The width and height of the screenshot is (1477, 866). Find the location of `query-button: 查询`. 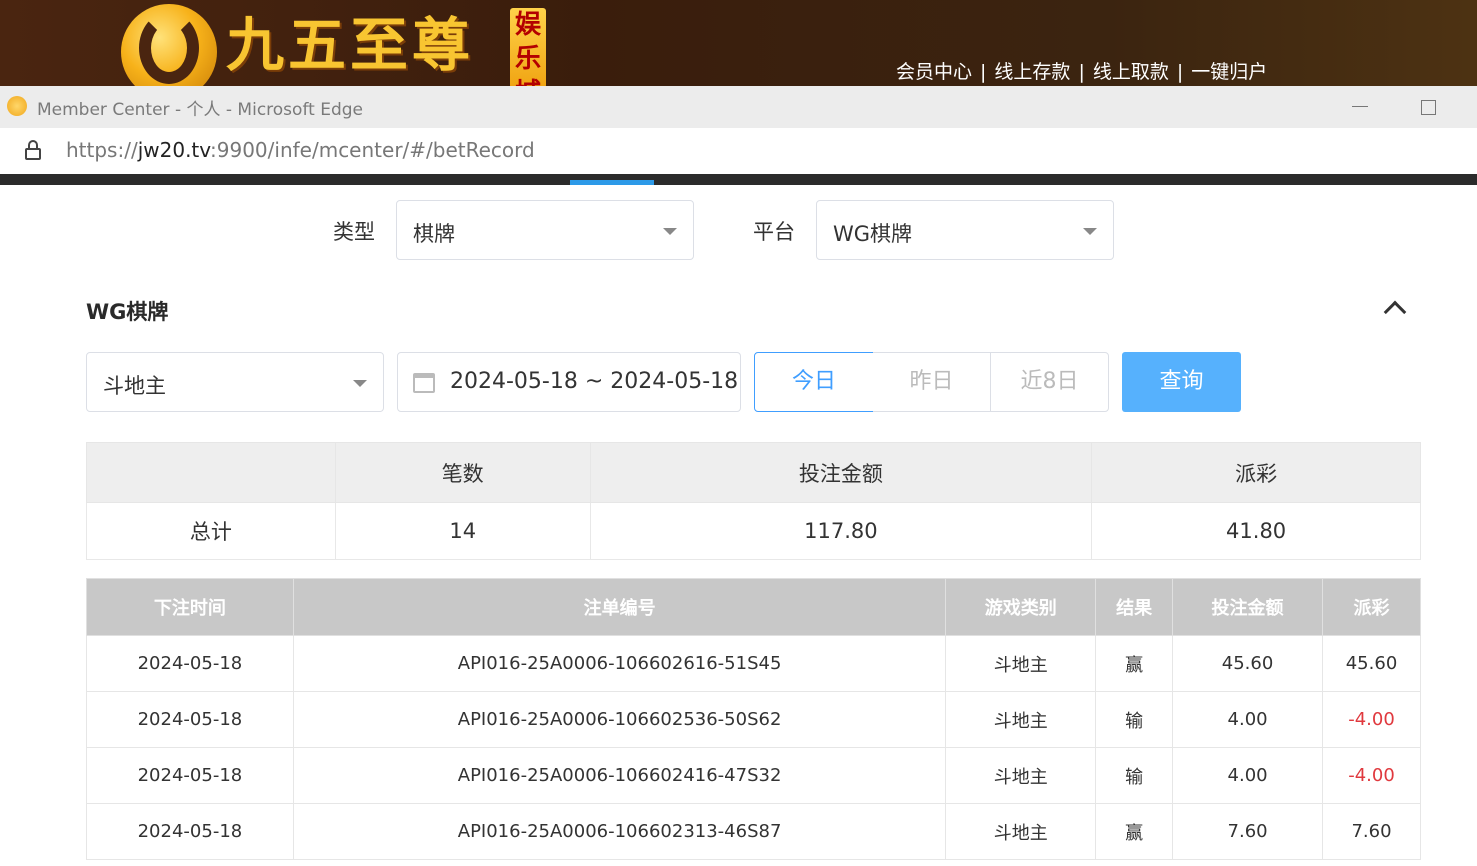

query-button: 查询 is located at coordinates (1181, 382).